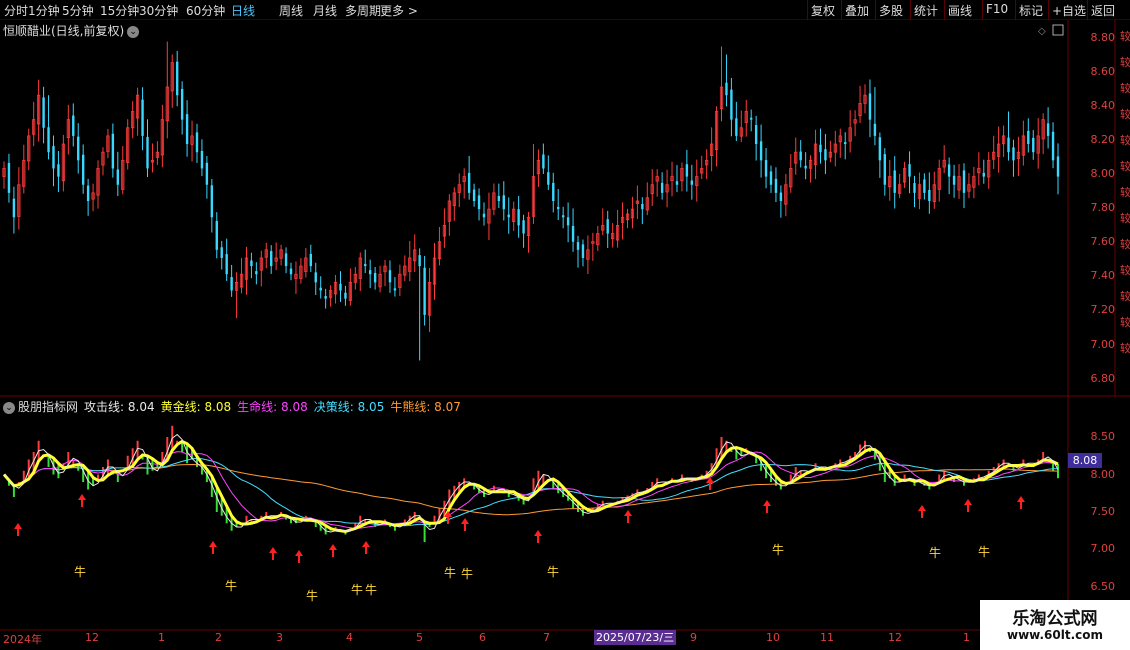 The height and width of the screenshot is (650, 1130). I want to click on axis-label: 8.00, so click(1103, 173).